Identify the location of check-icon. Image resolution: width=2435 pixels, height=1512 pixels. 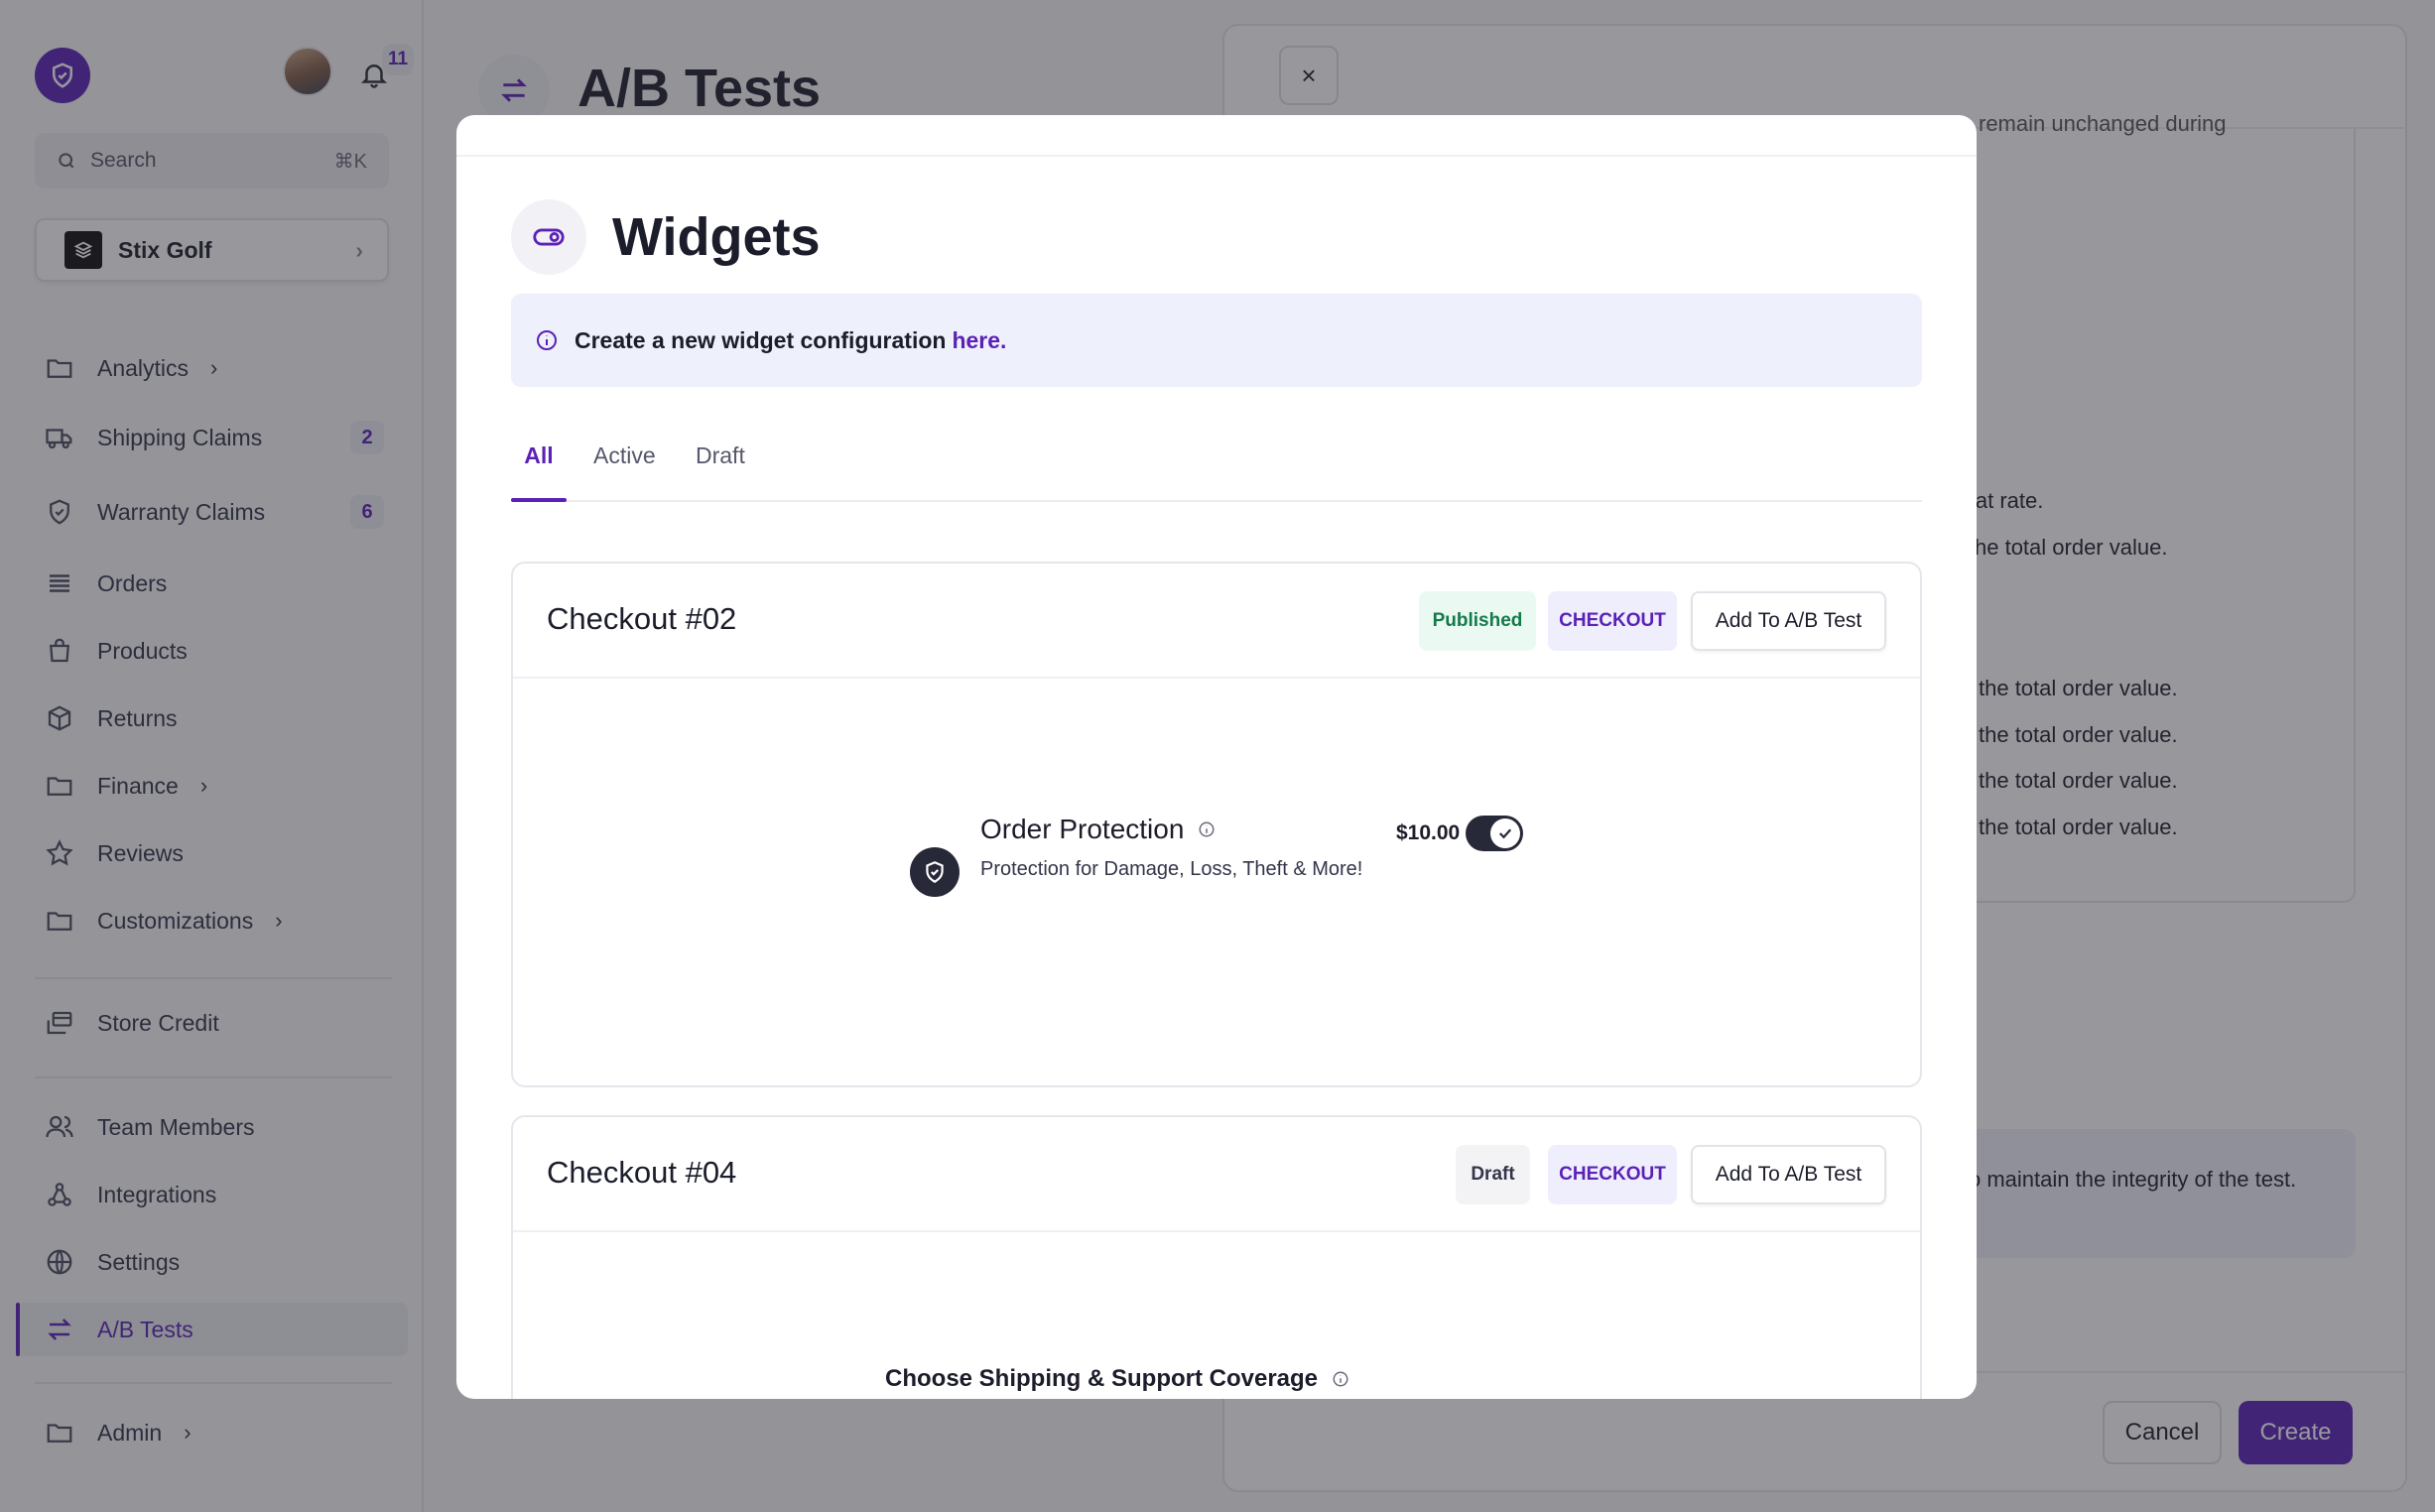
(1505, 833).